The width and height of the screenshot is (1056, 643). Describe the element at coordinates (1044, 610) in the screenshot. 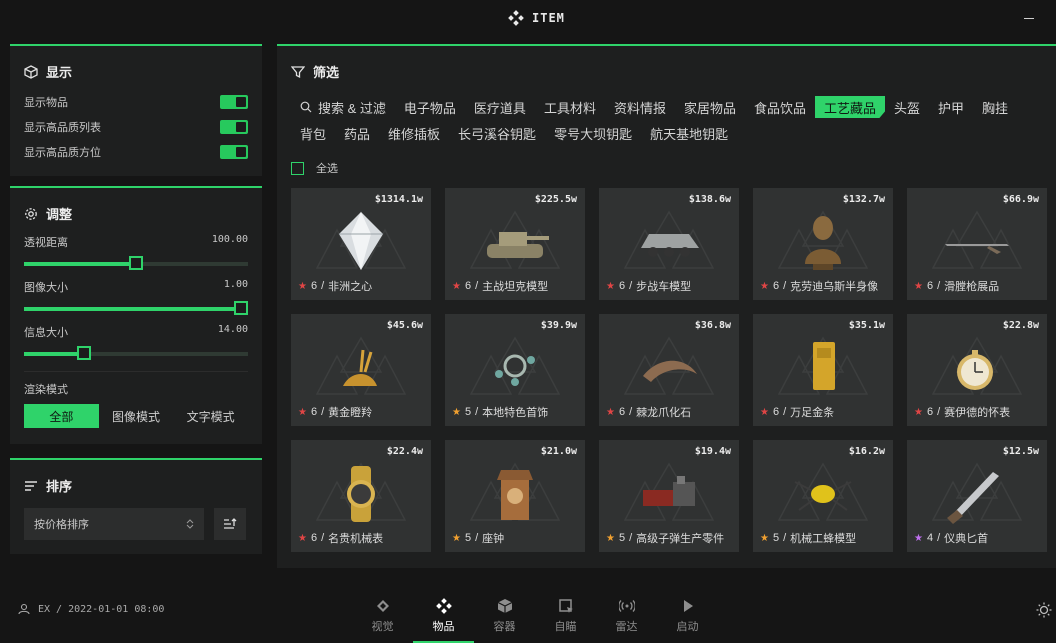

I see `sun-icon` at that location.